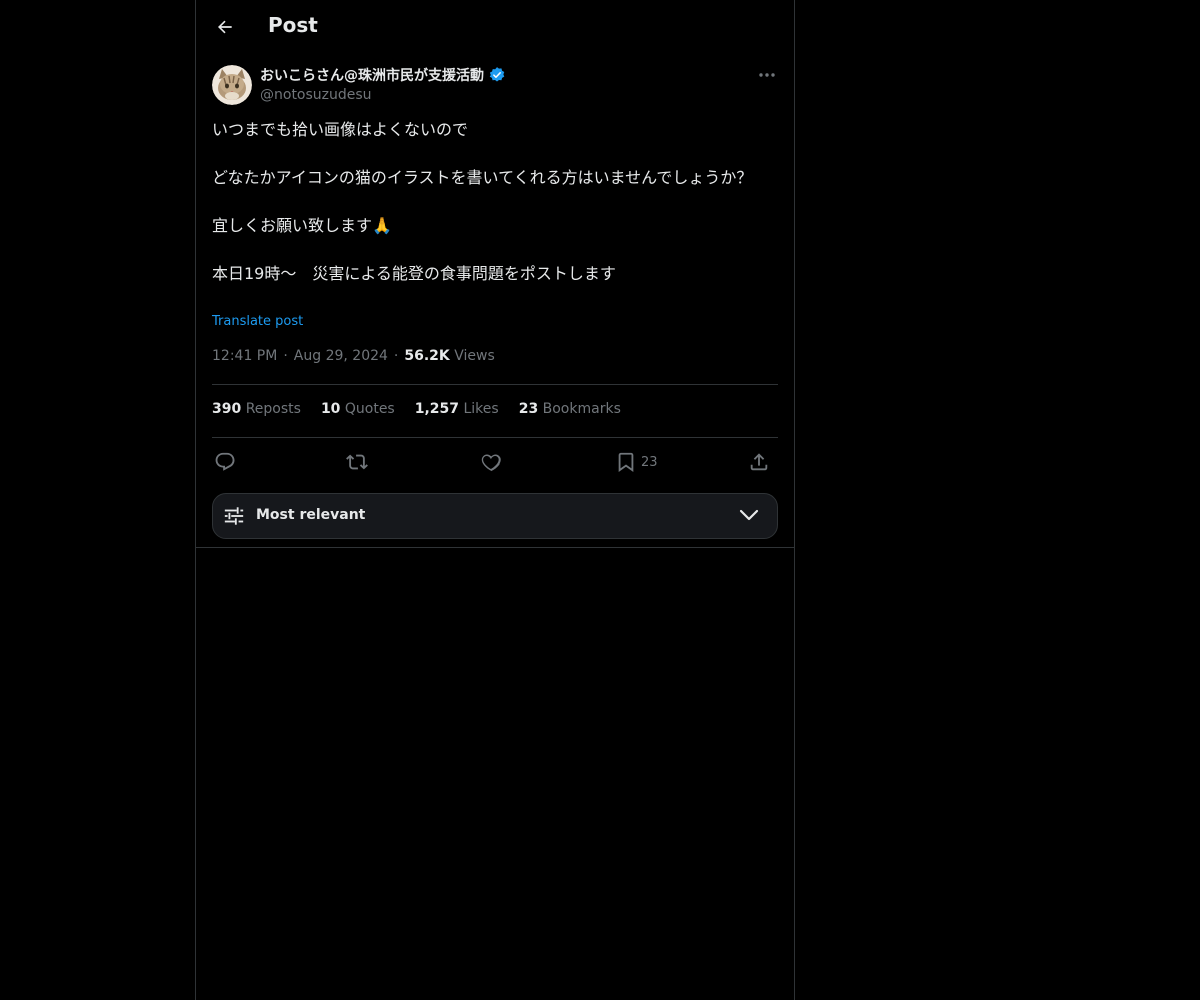 The height and width of the screenshot is (1000, 1200). Describe the element at coordinates (626, 462) in the screenshot. I see `bookmark-icon` at that location.